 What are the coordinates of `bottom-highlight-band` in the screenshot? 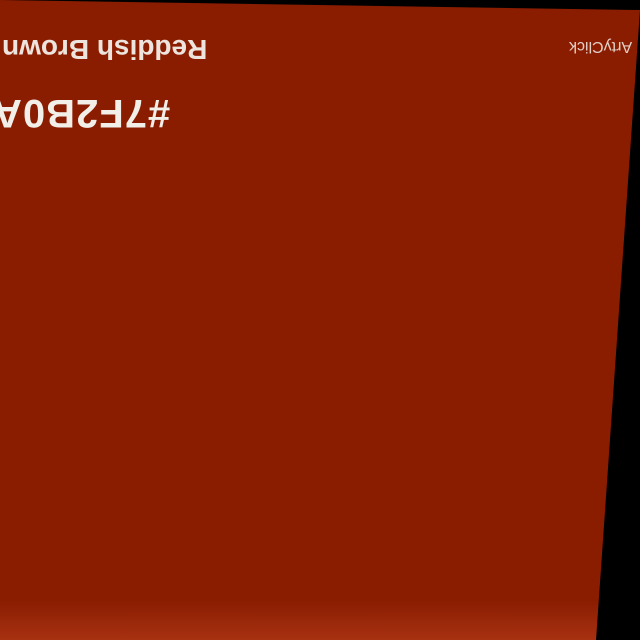 It's located at (320, 620).